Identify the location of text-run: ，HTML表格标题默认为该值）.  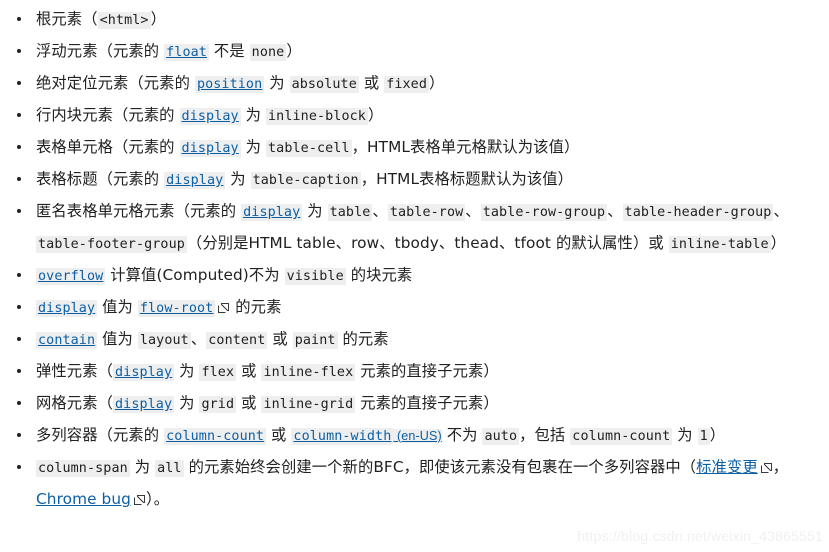
(467, 179).